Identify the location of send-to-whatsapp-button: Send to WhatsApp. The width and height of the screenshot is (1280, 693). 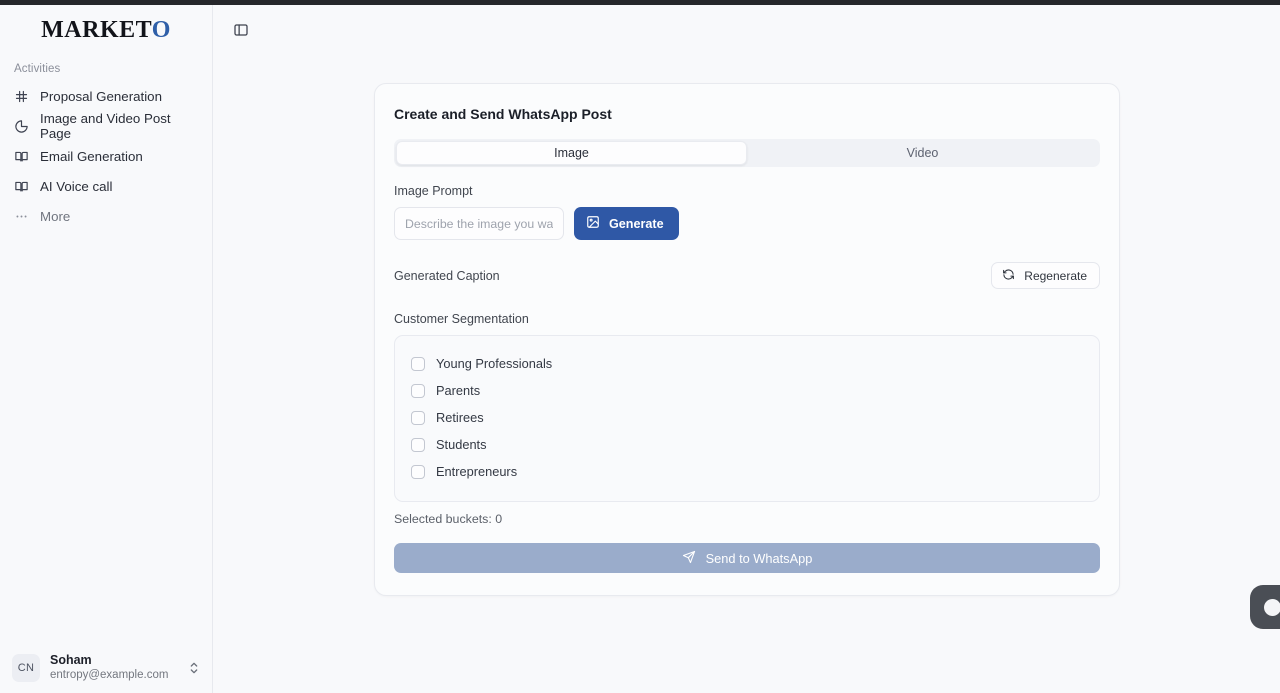
(747, 558).